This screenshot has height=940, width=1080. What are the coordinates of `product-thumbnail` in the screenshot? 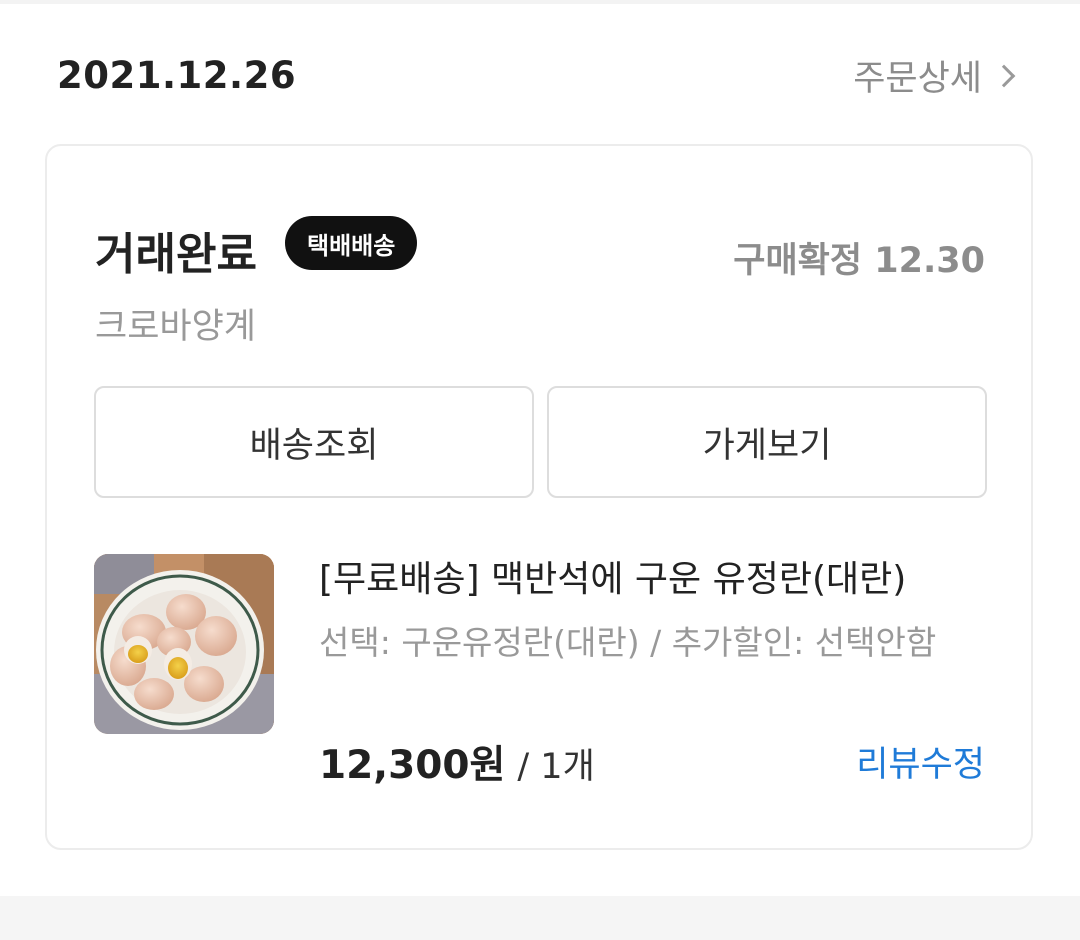 It's located at (184, 644).